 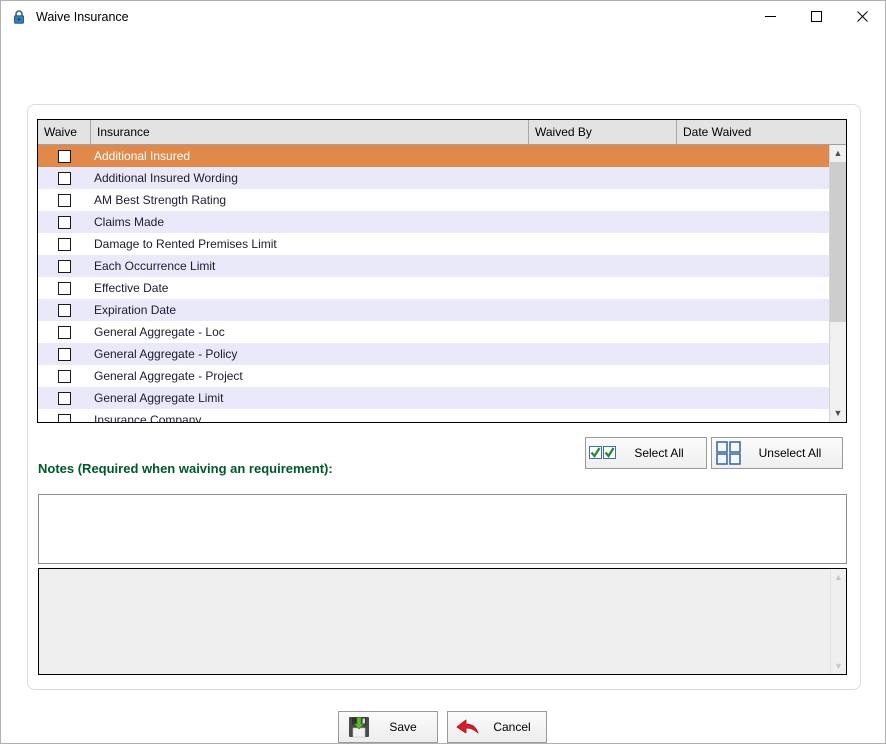 What do you see at coordinates (159, 332) in the screenshot?
I see `insurance-name-cell: General Aggregate - Loc` at bounding box center [159, 332].